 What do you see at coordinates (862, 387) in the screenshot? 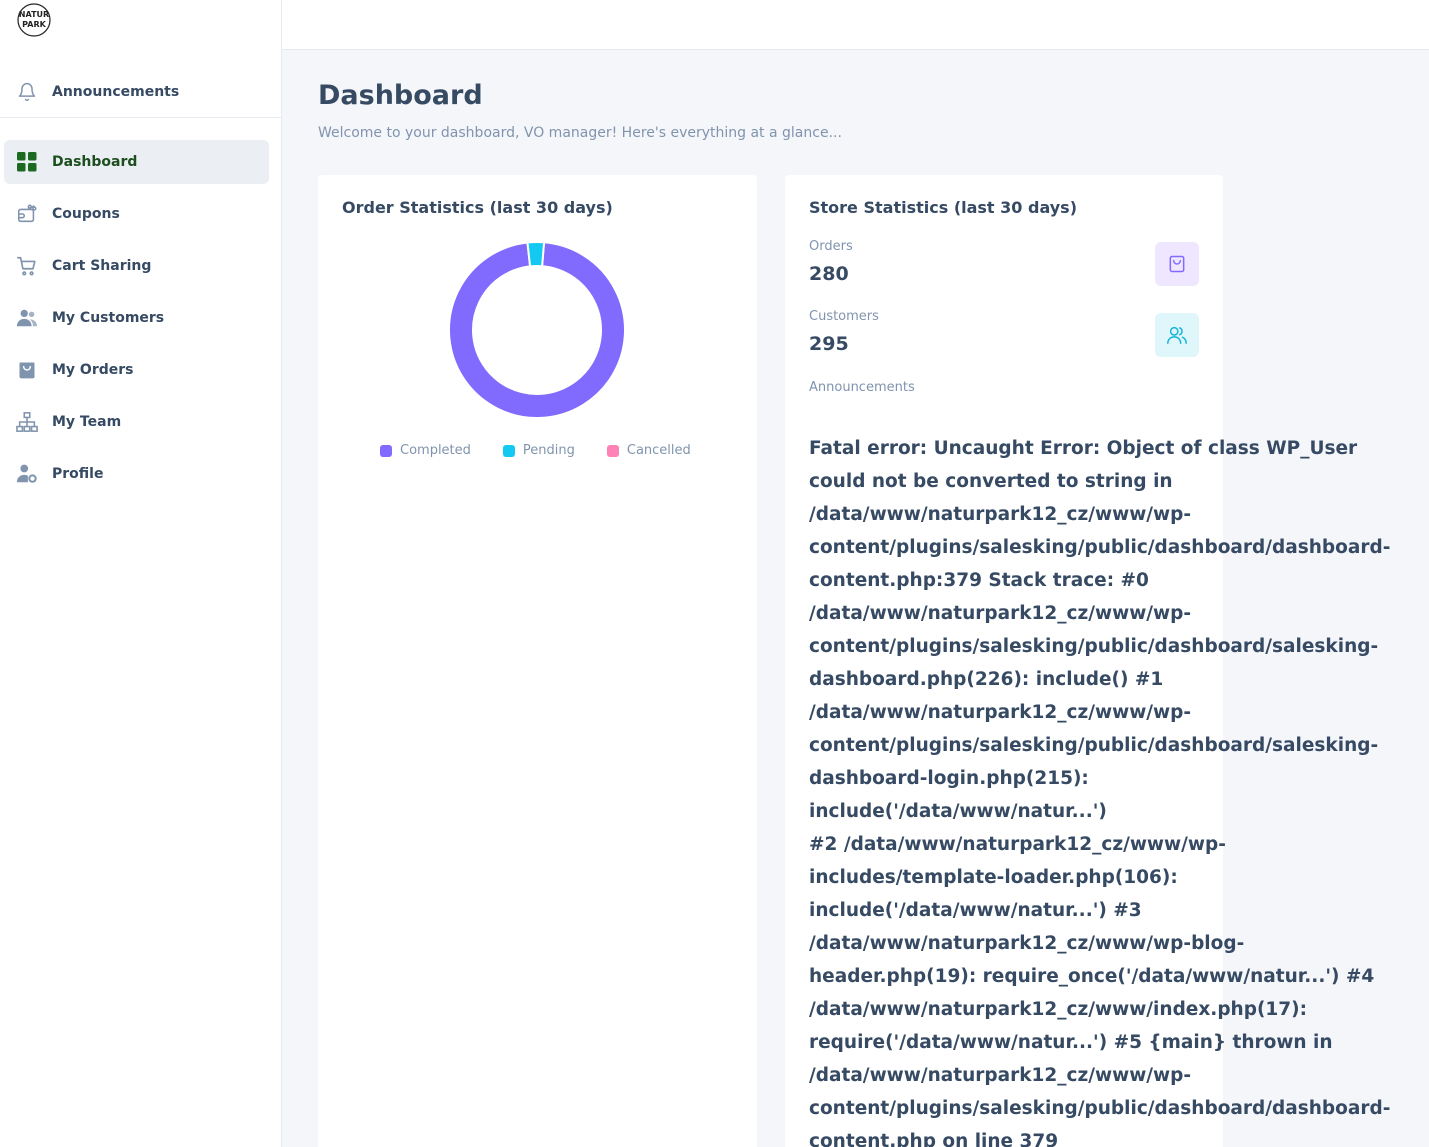
I see `announcements-stat-label: Announcements` at bounding box center [862, 387].